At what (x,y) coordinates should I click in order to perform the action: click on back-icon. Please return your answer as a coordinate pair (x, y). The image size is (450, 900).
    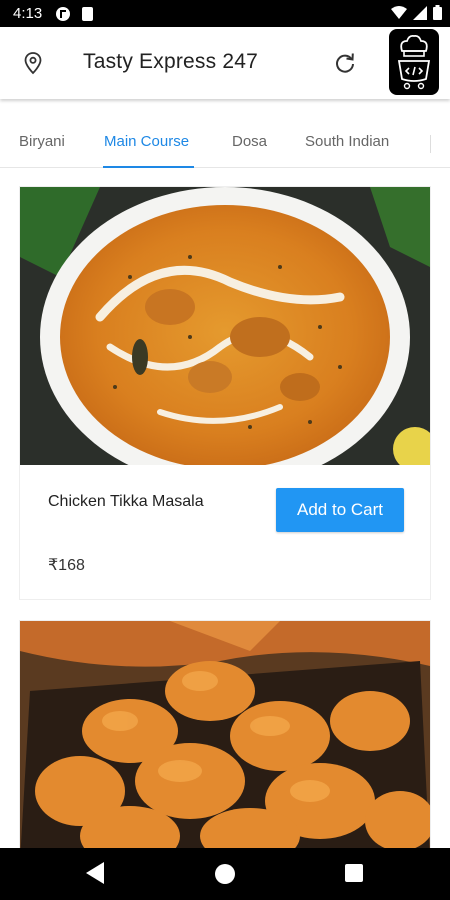
    Looking at the image, I should click on (95, 873).